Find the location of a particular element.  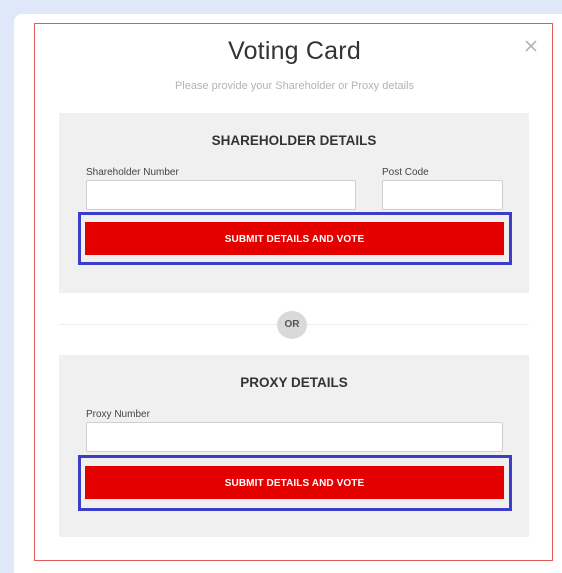

shareholder-submit-button: SUBMIT DETAILS AND VOTE is located at coordinates (294, 238).